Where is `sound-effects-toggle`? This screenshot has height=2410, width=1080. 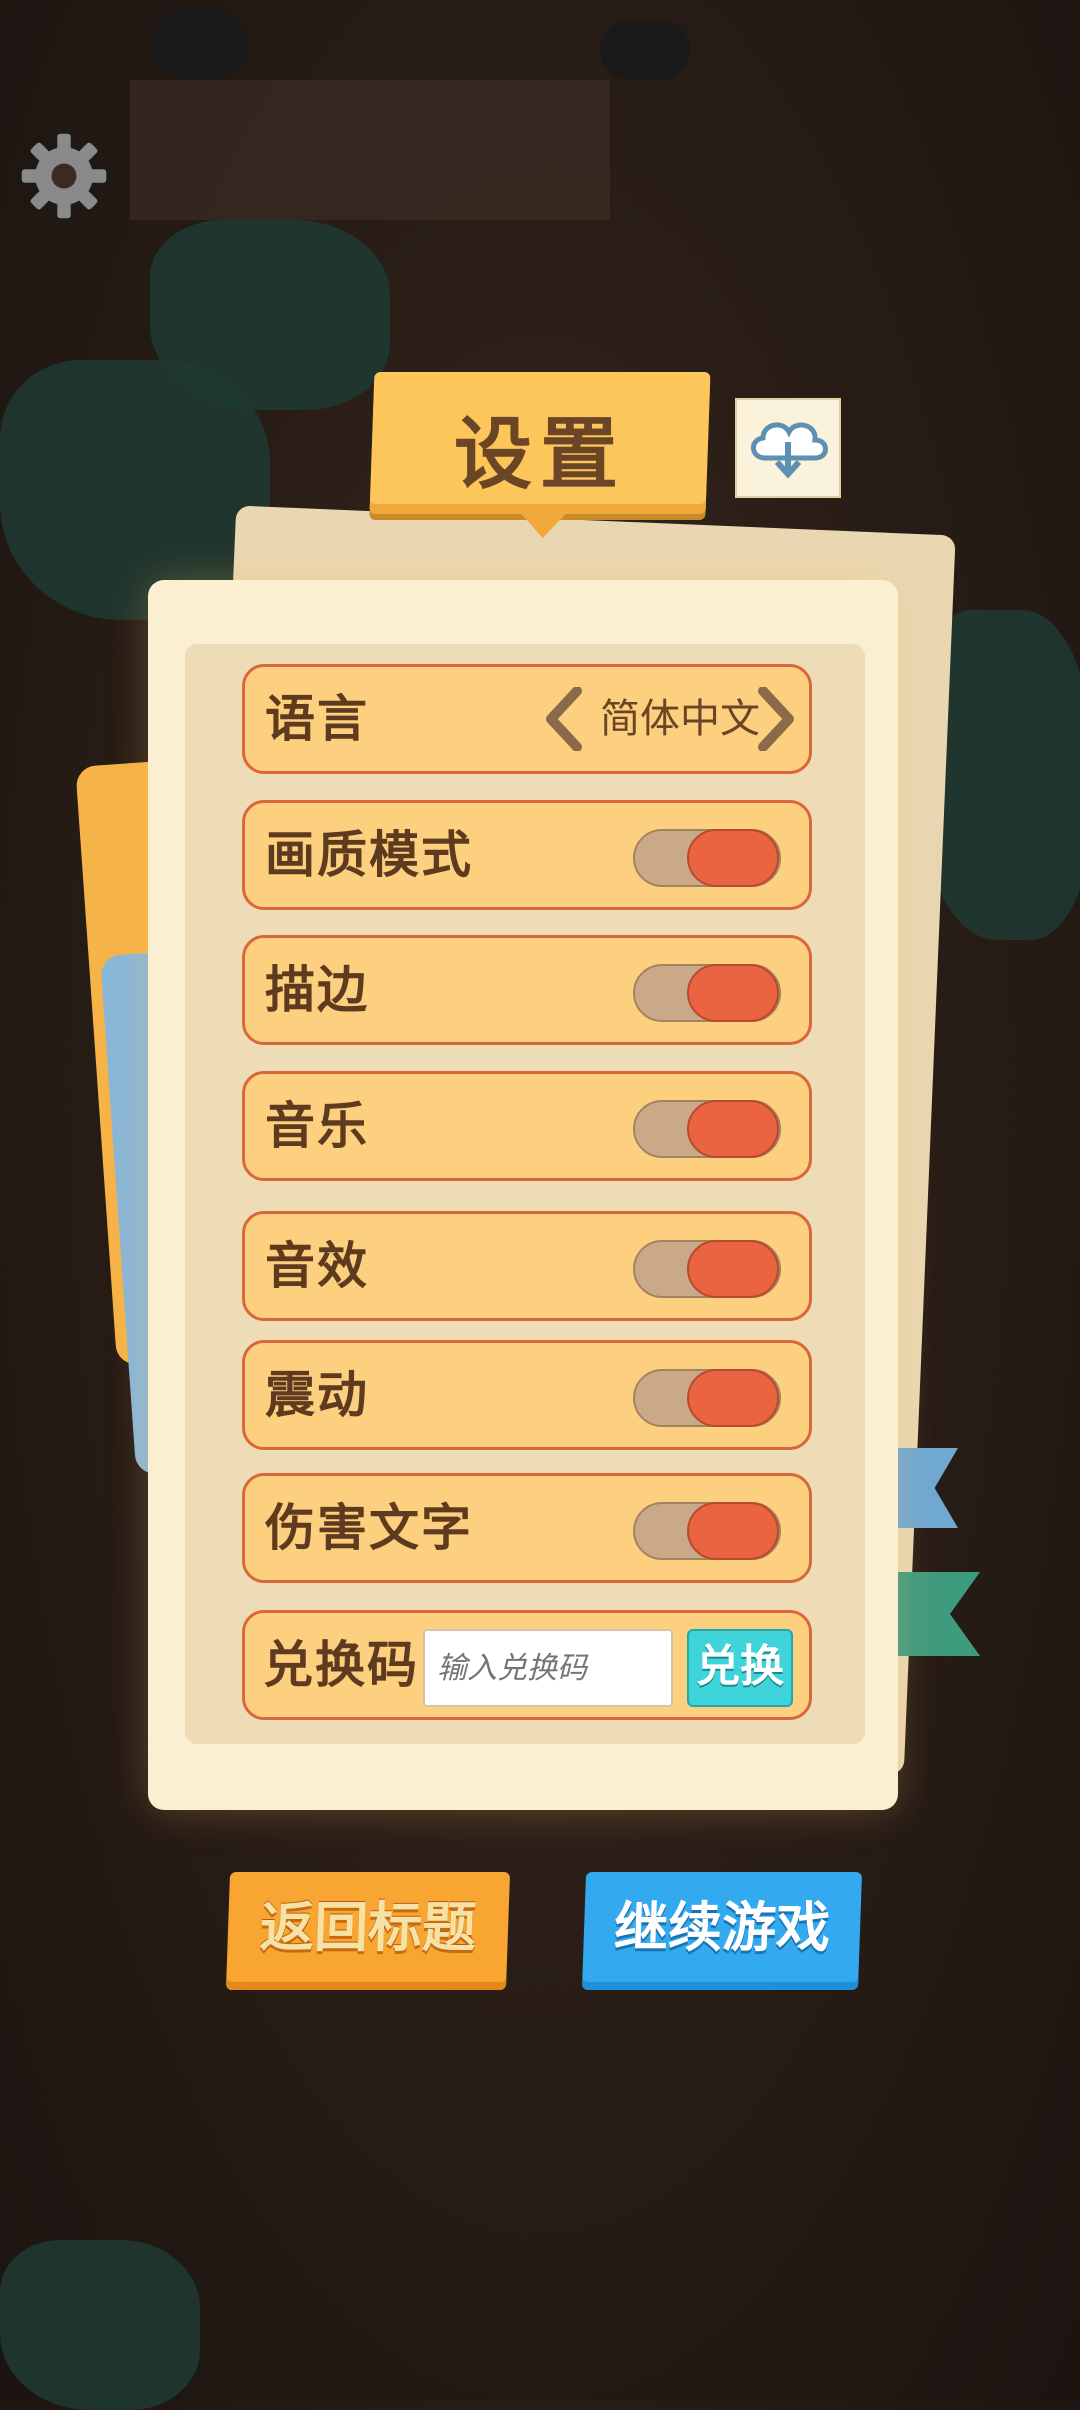 sound-effects-toggle is located at coordinates (707, 1269).